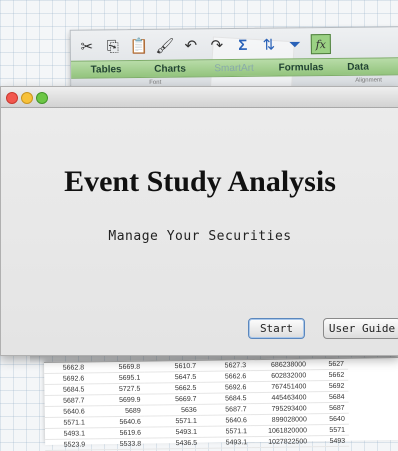  I want to click on tab-data: Data, so click(358, 66).